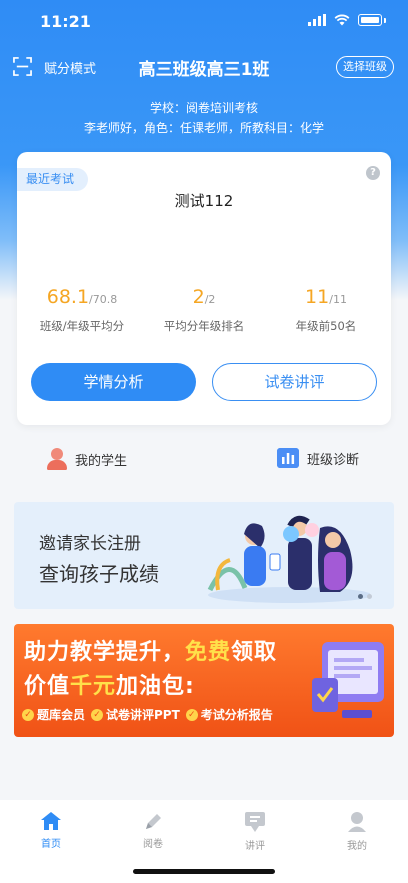  What do you see at coordinates (47, 686) in the screenshot?
I see `promo-text: 价值` at bounding box center [47, 686].